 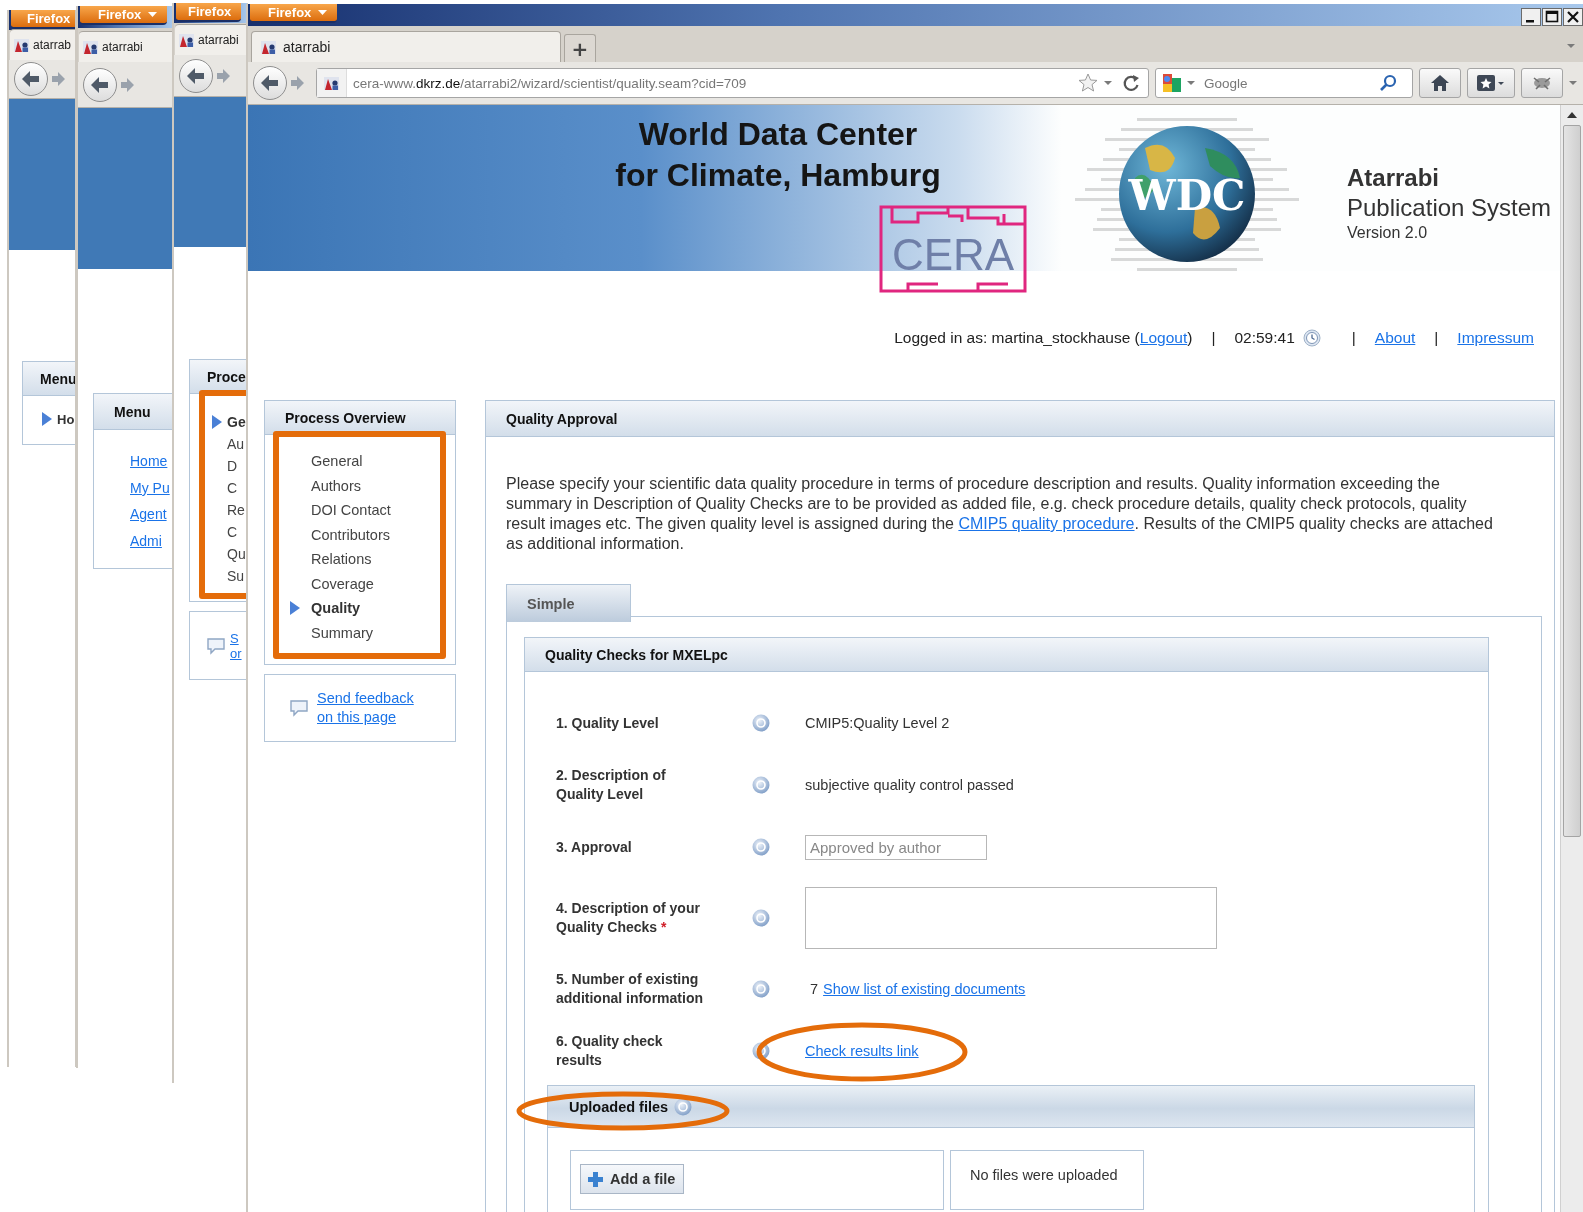 What do you see at coordinates (232, 466) in the screenshot?
I see `menu-item: D` at bounding box center [232, 466].